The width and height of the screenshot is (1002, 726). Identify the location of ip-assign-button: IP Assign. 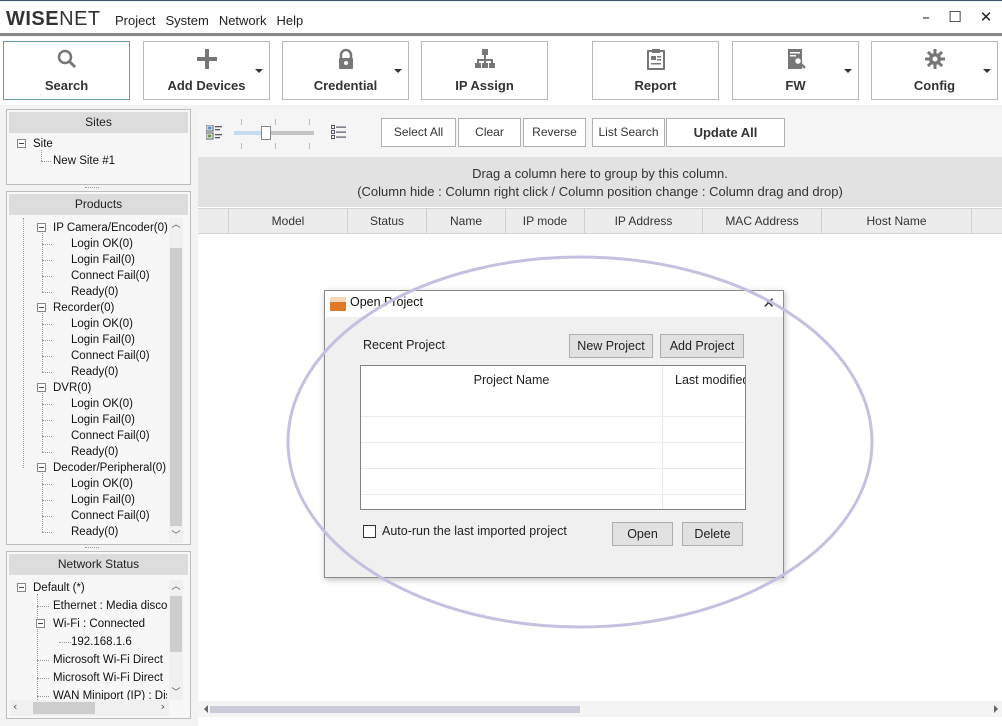
(484, 70).